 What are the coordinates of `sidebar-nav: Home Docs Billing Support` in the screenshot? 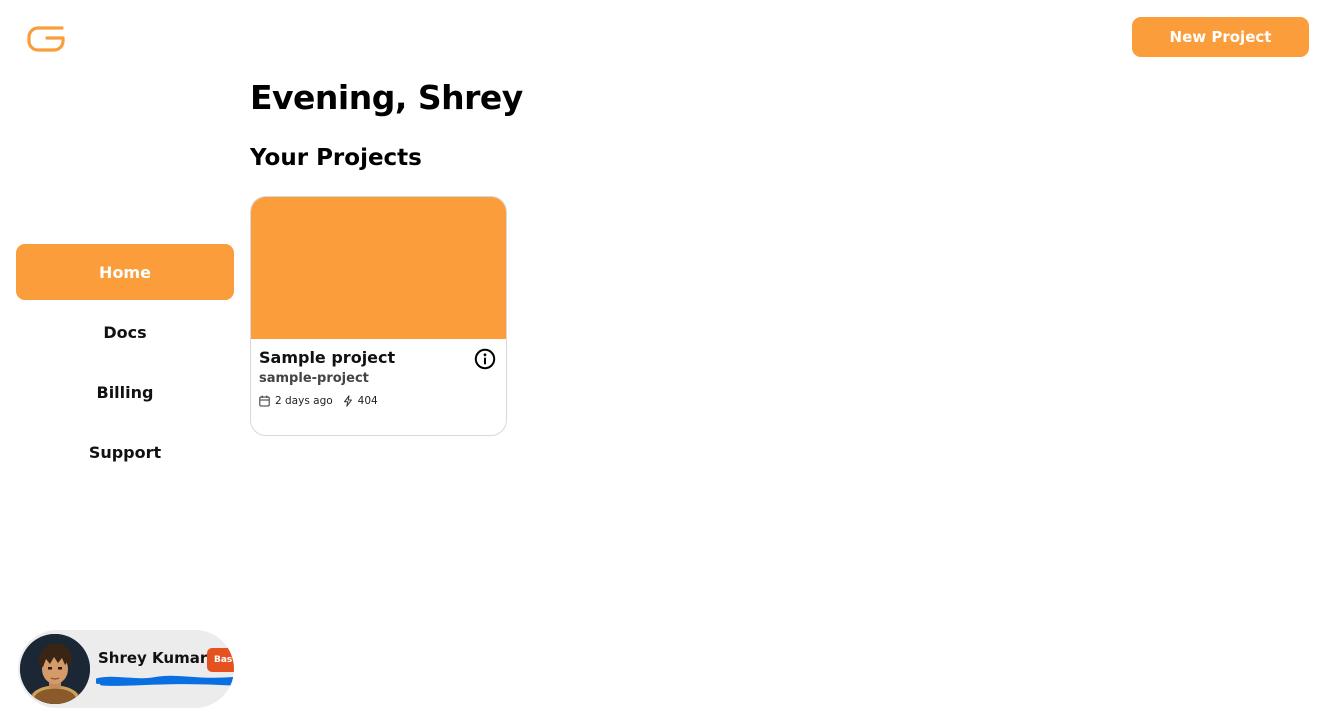 It's located at (125, 364).